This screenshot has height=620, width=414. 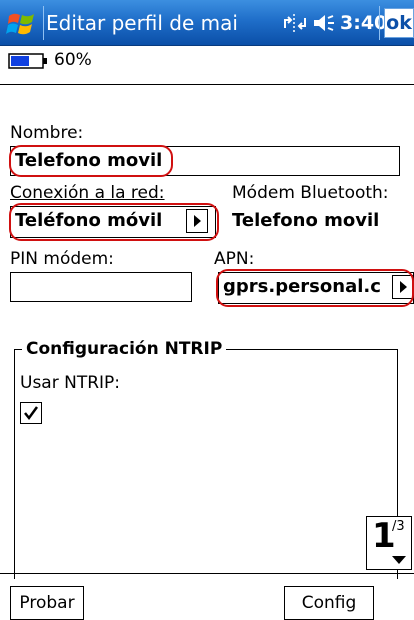 What do you see at coordinates (329, 603) in the screenshot?
I see `config-button: Config` at bounding box center [329, 603].